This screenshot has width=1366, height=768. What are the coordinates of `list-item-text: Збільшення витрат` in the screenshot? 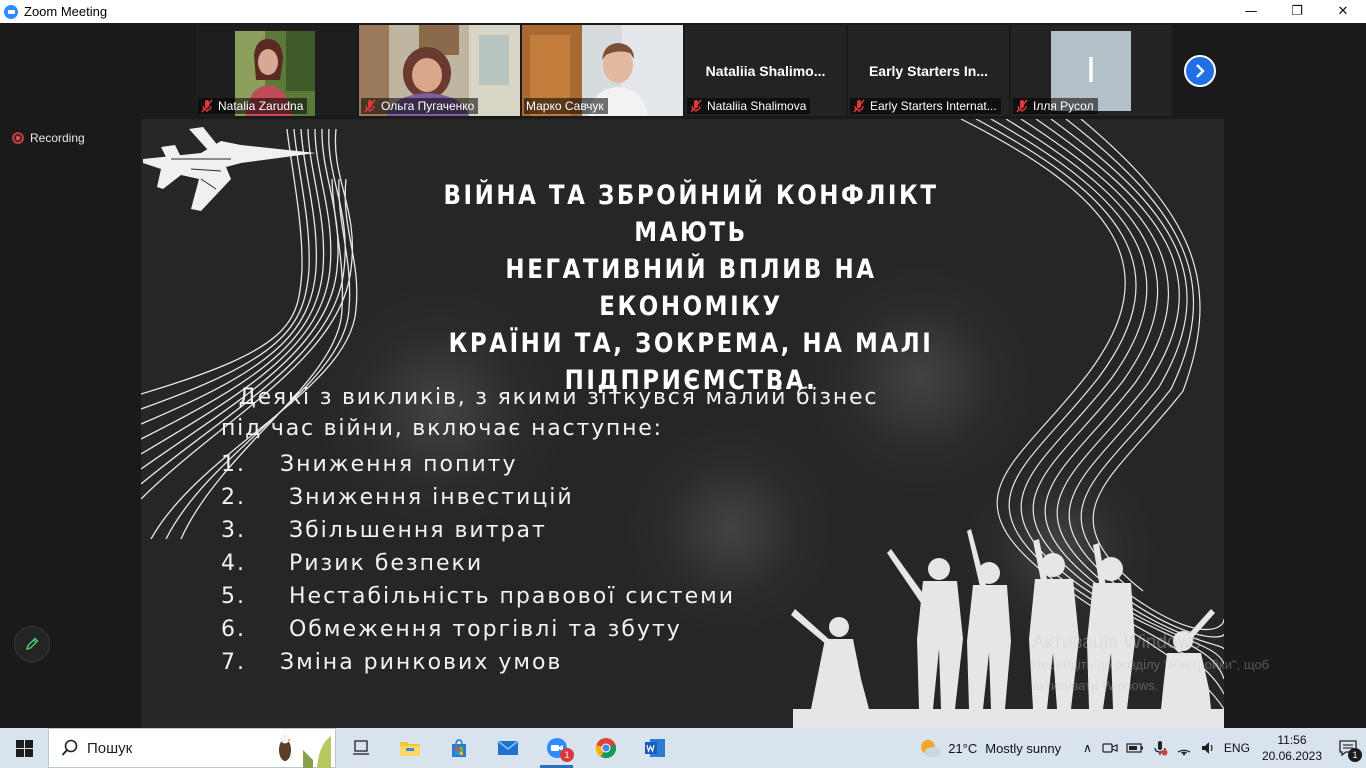 It's located at (409, 530).